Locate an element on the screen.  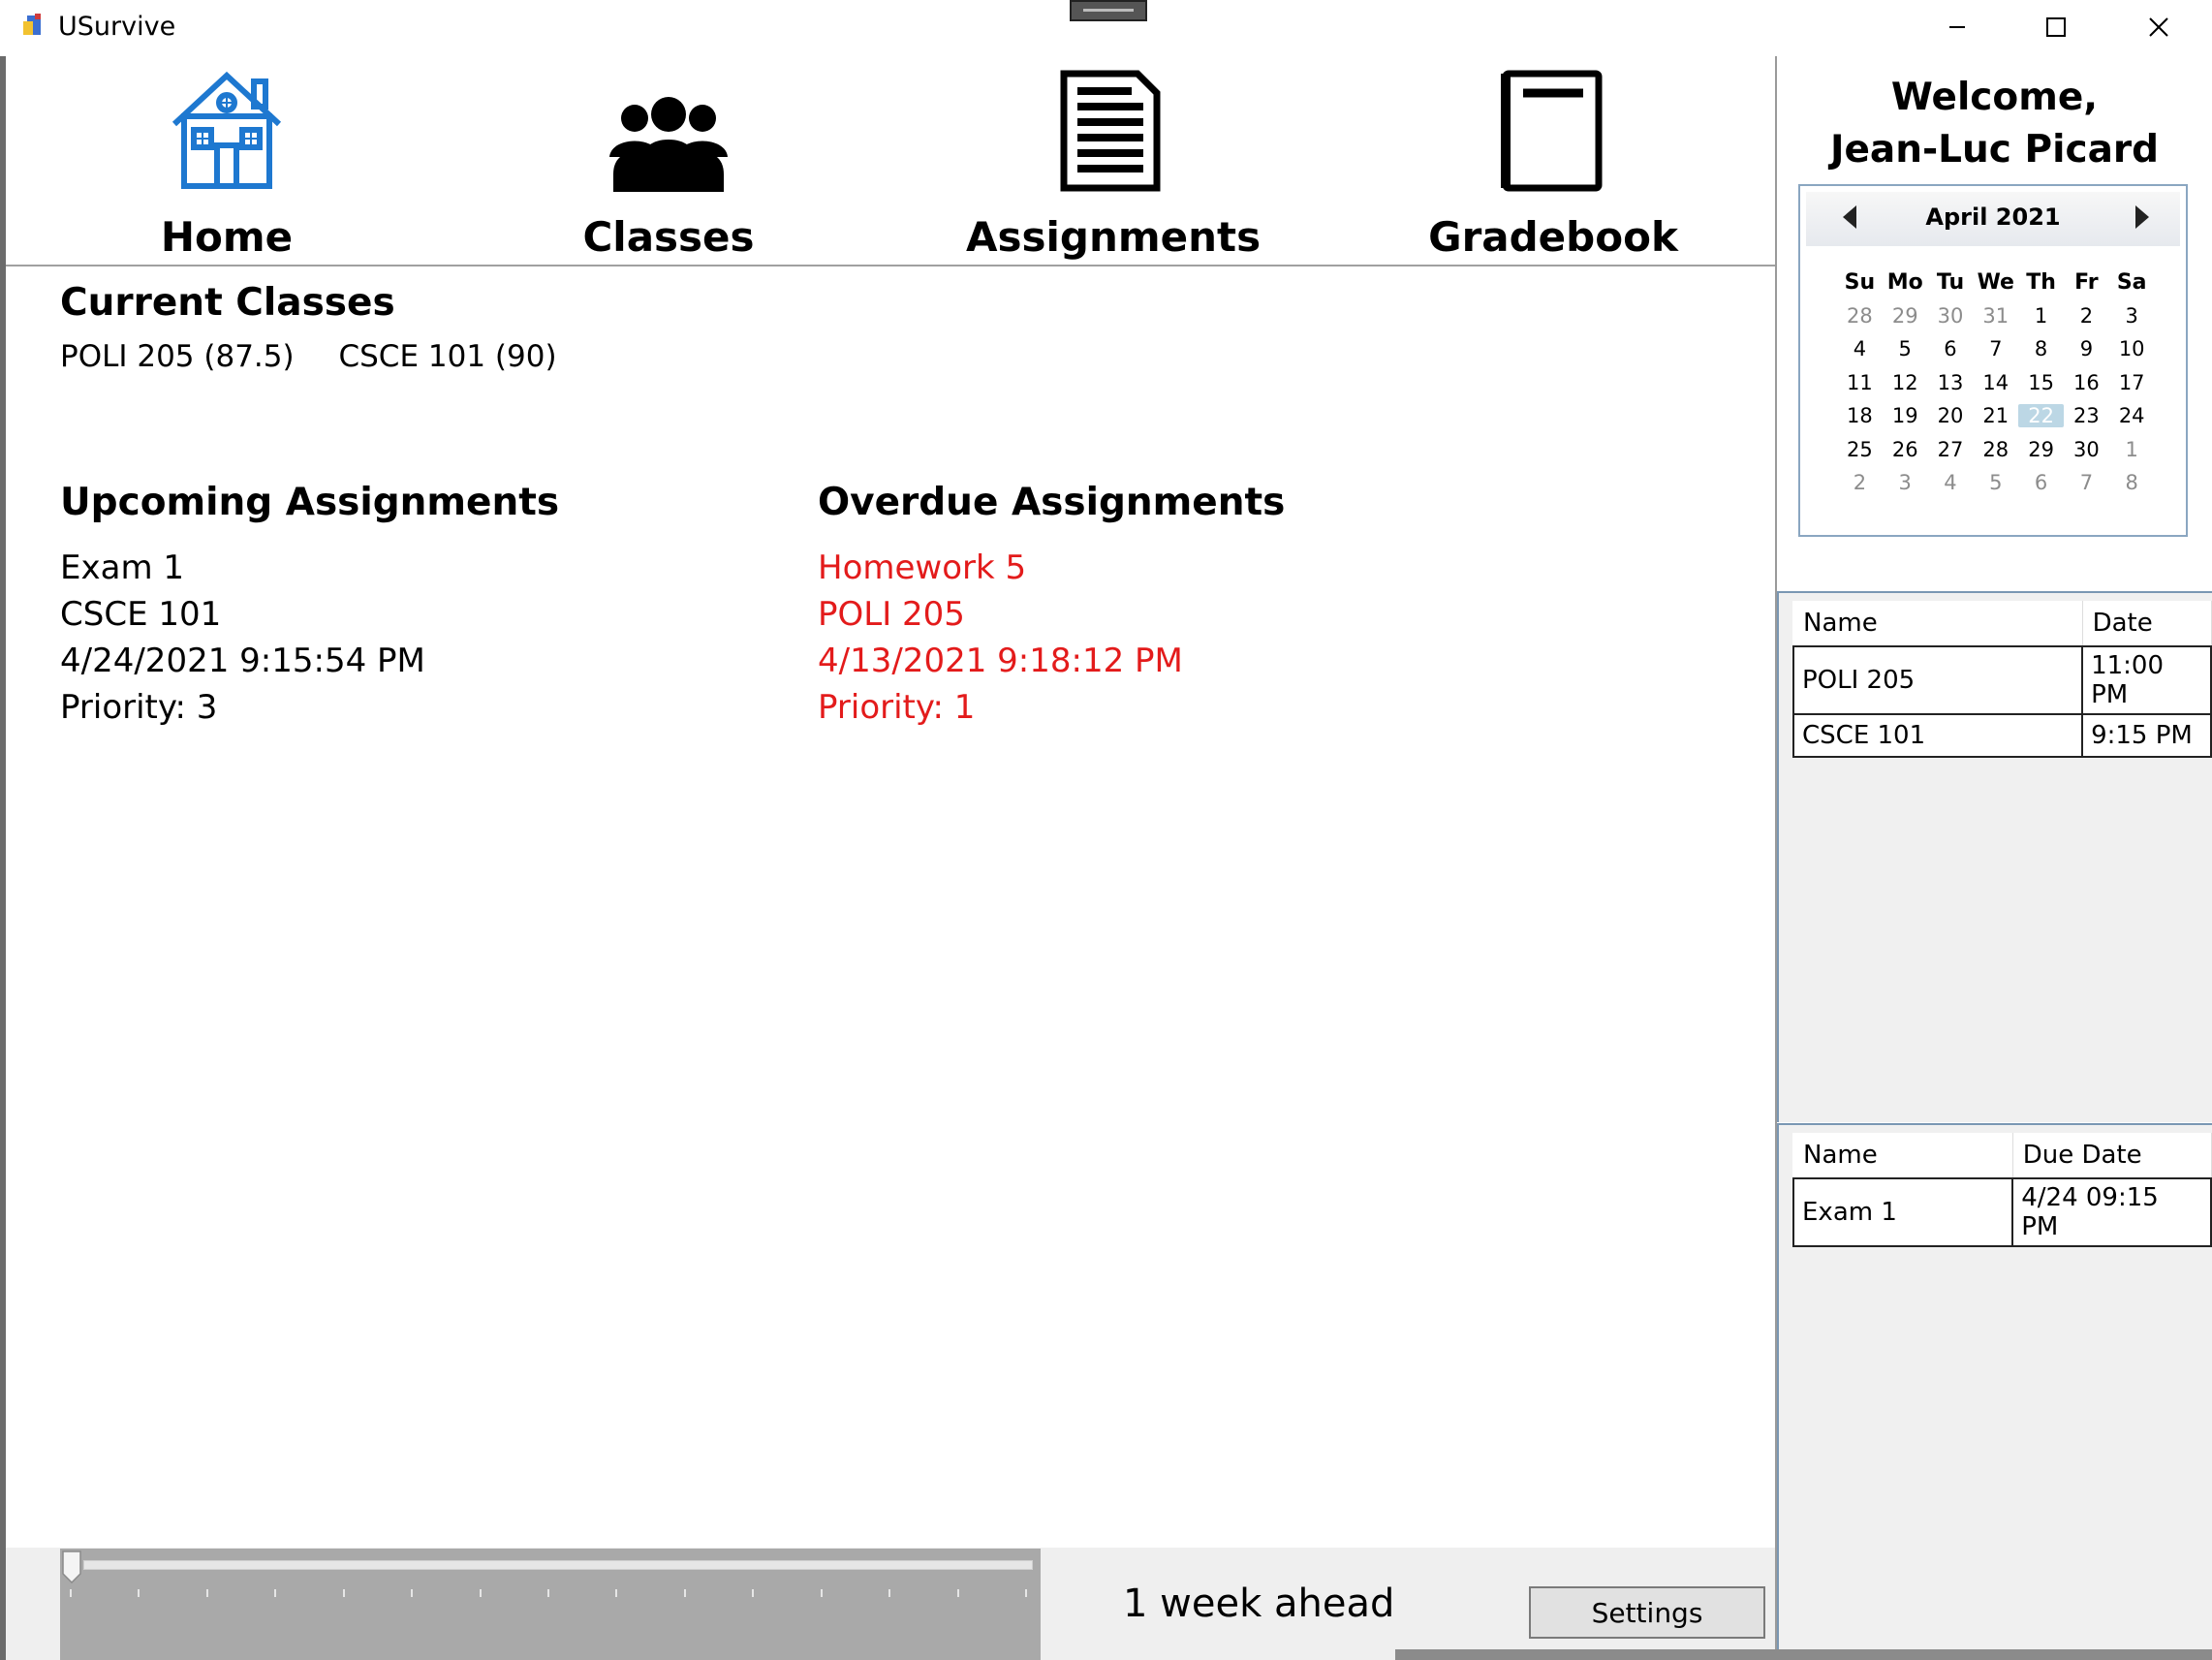
calendar-day: 26 is located at coordinates (1905, 450).